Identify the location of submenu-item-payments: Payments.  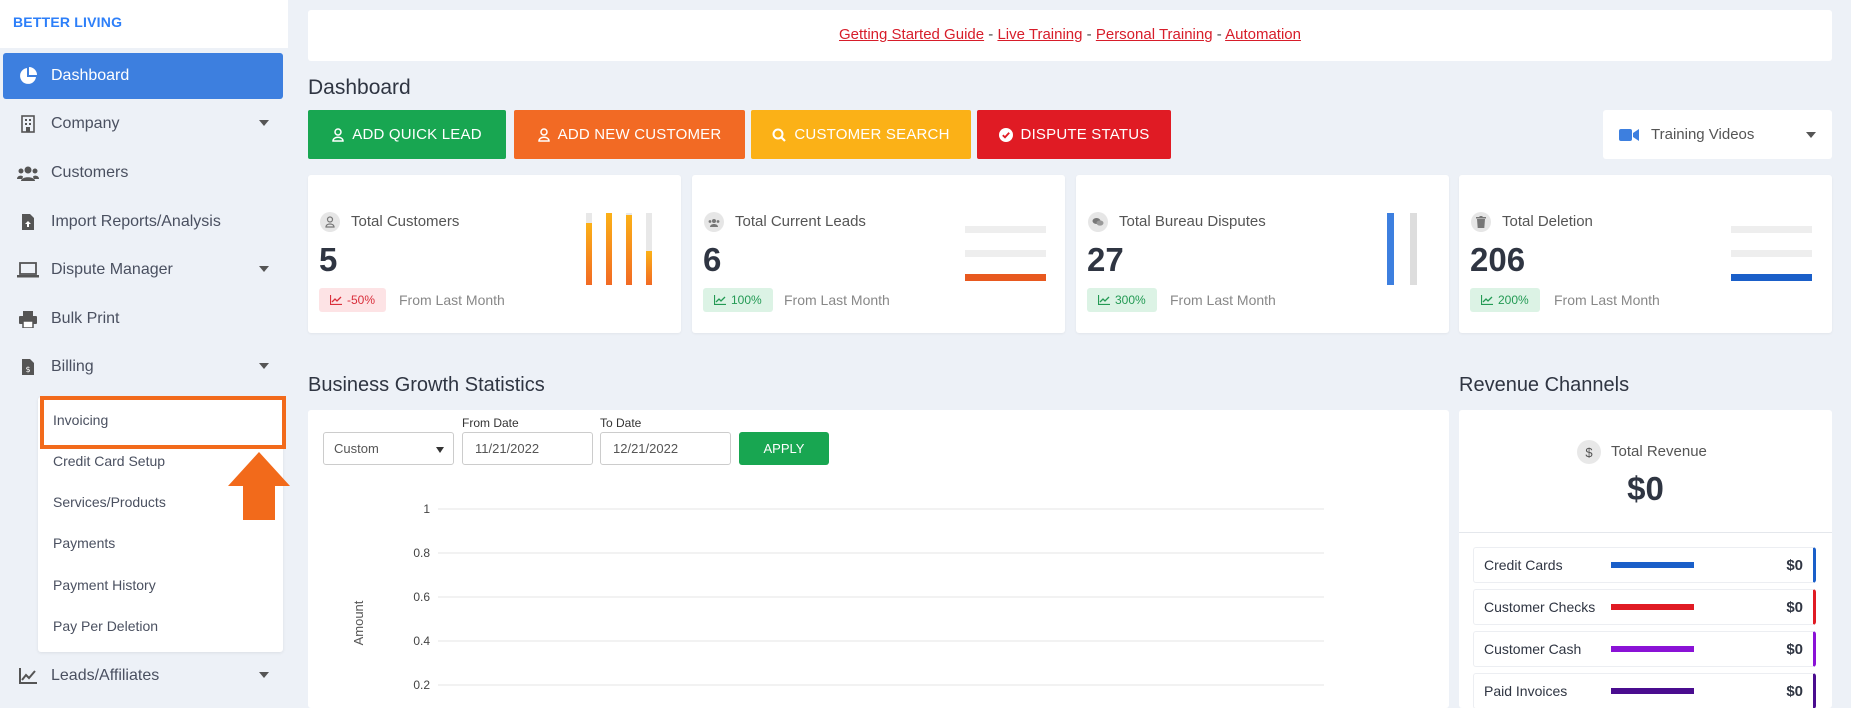
(84, 543).